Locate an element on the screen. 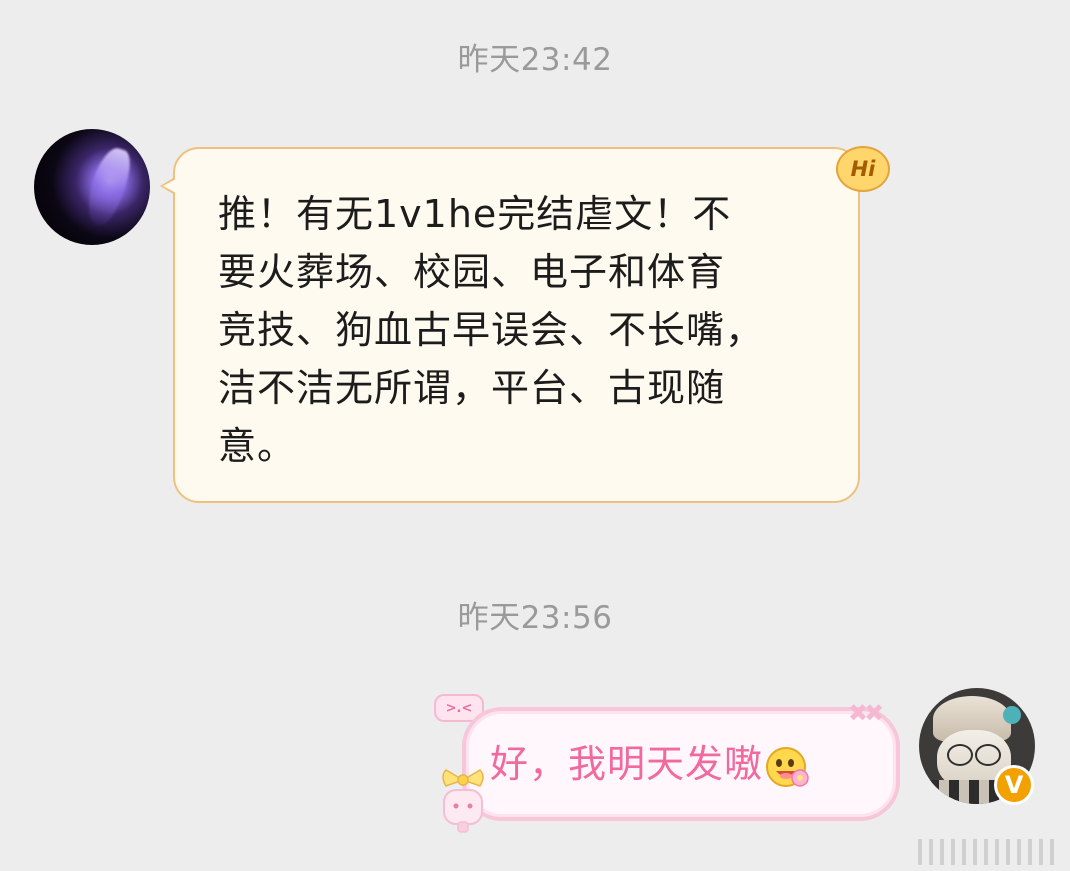  bunny-bow-decoration-icon is located at coordinates (463, 800).